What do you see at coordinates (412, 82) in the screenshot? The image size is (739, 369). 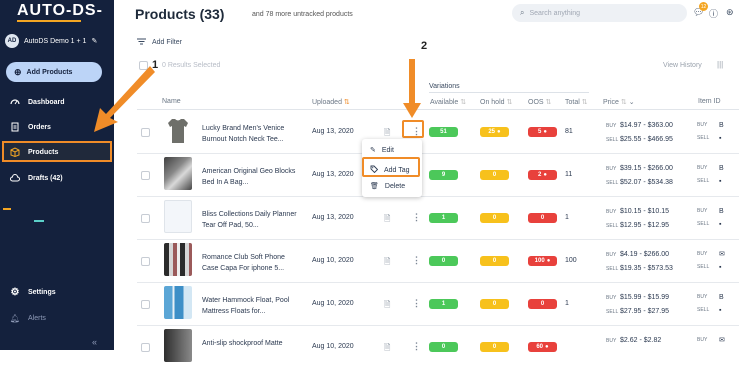 I see `arrow-2-shaft` at bounding box center [412, 82].